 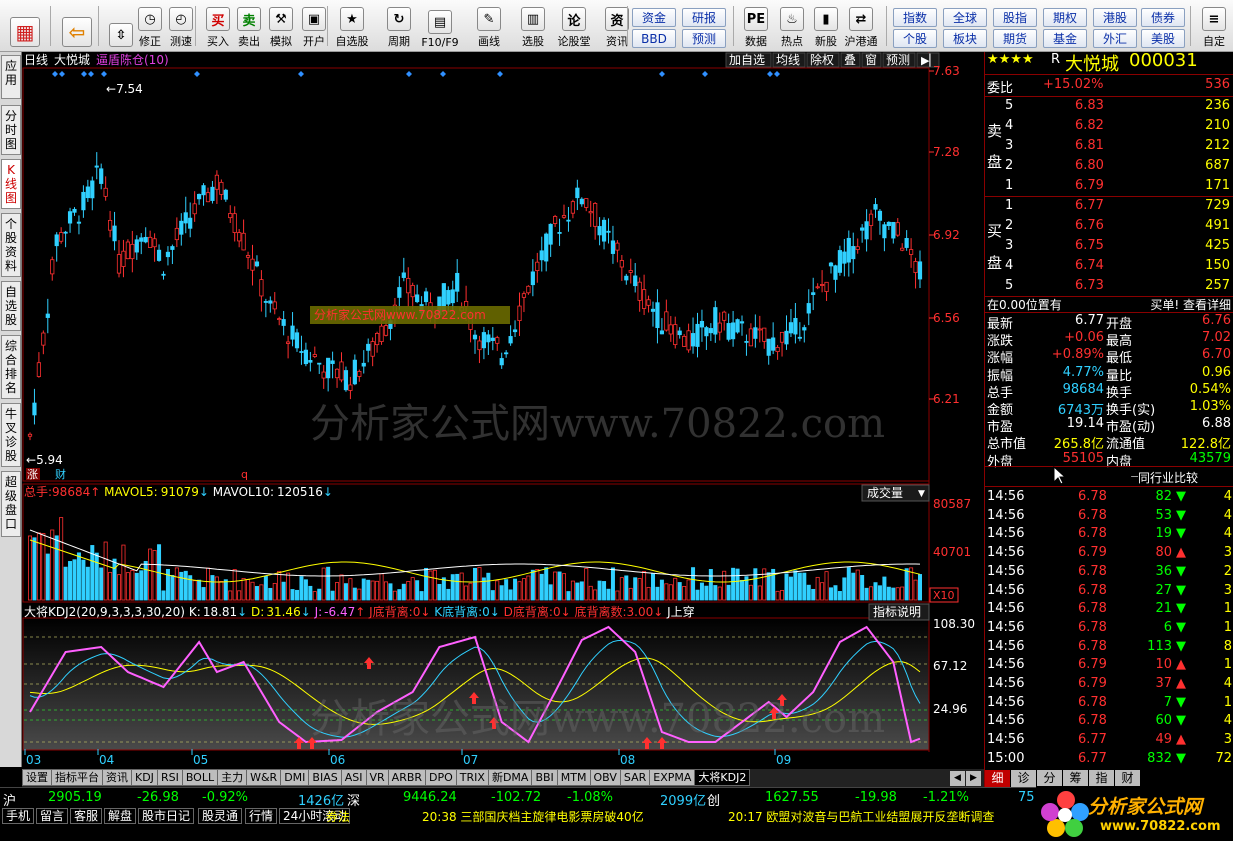 What do you see at coordinates (965, 38) in the screenshot?
I see `quick-button: 板块` at bounding box center [965, 38].